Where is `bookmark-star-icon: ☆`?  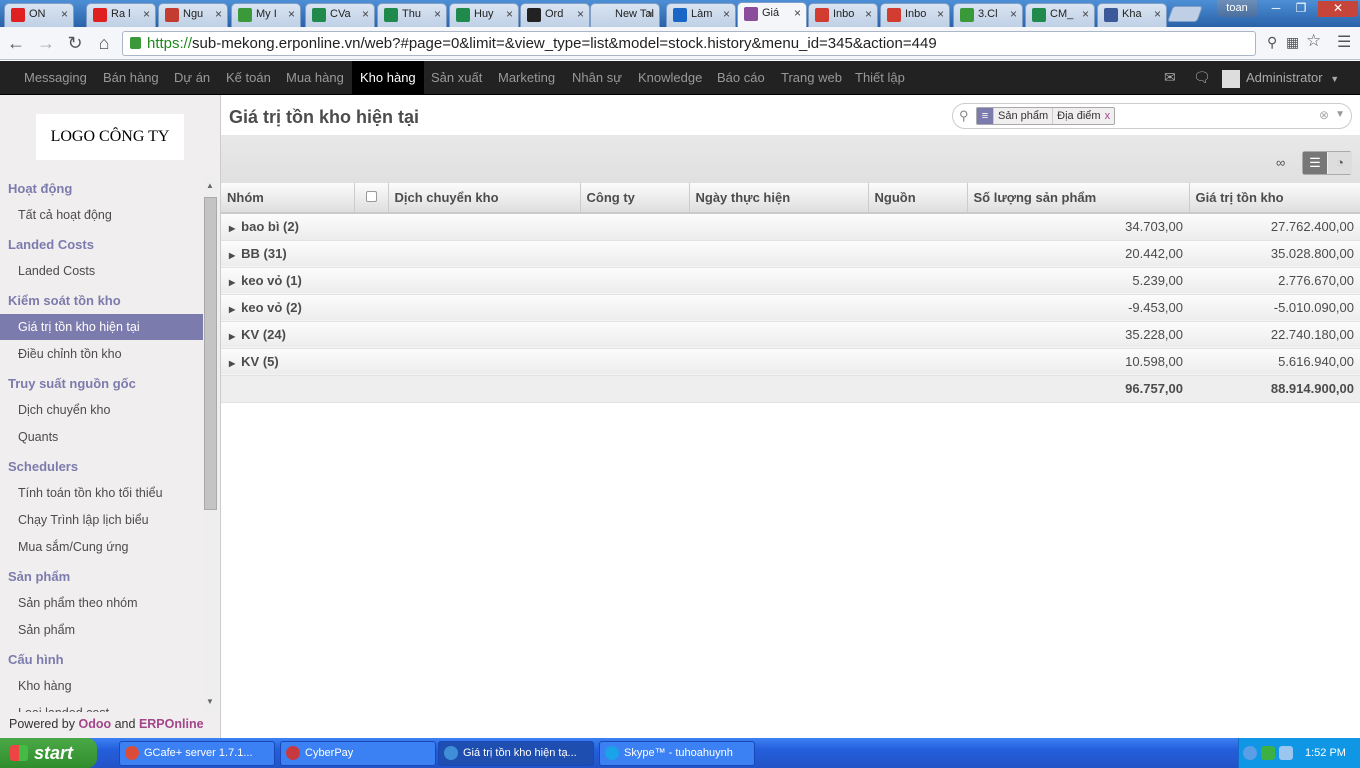
bookmark-star-icon: ☆ is located at coordinates (1313, 41).